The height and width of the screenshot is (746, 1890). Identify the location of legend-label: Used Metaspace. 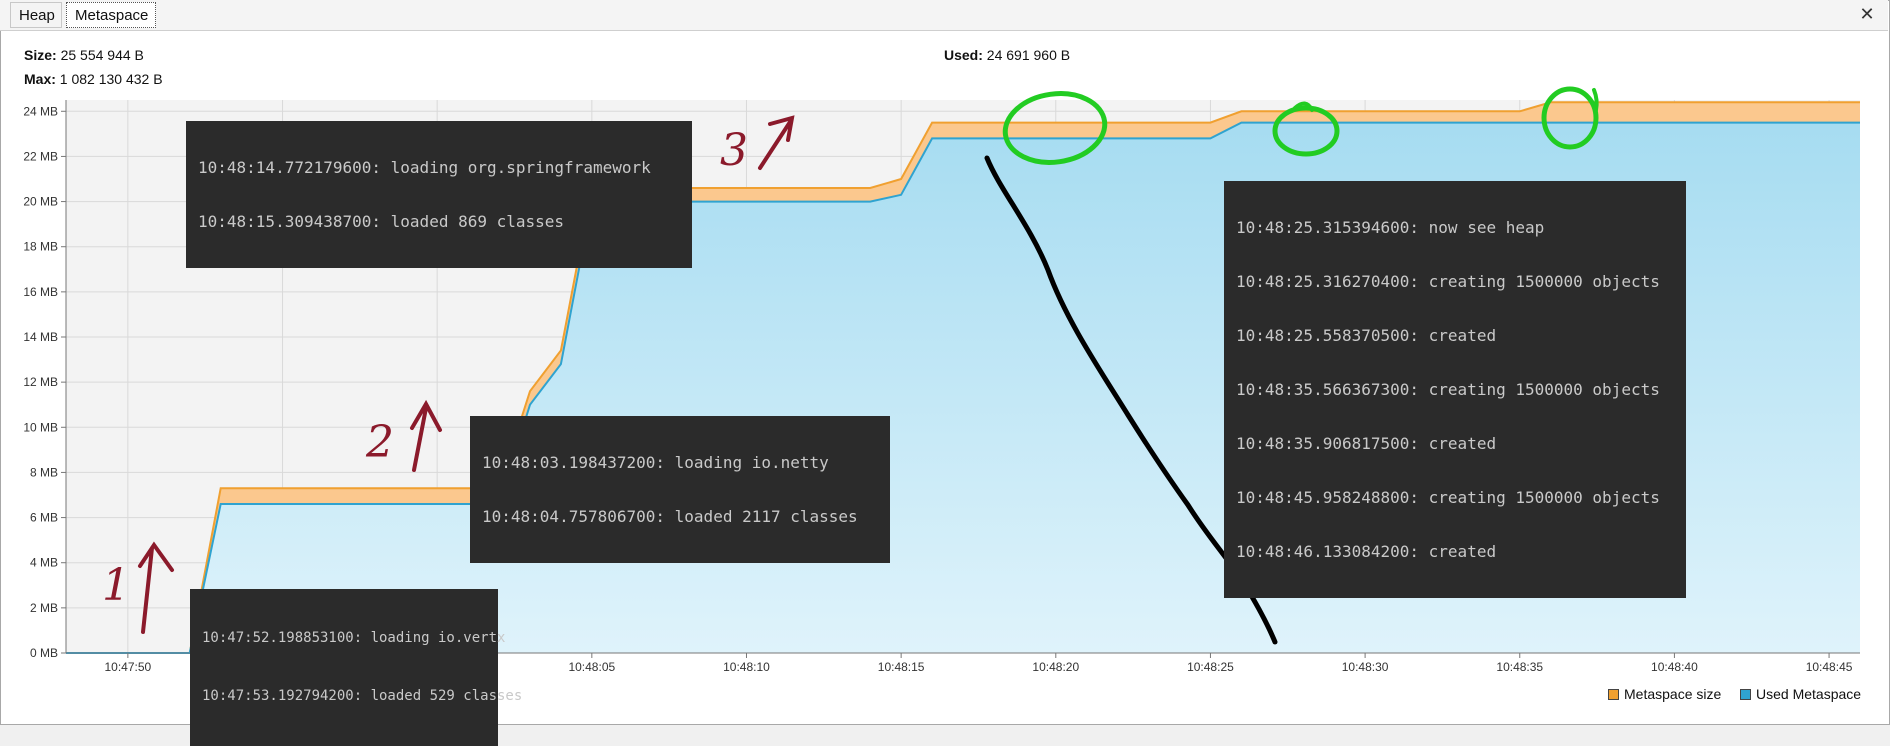
(1809, 694).